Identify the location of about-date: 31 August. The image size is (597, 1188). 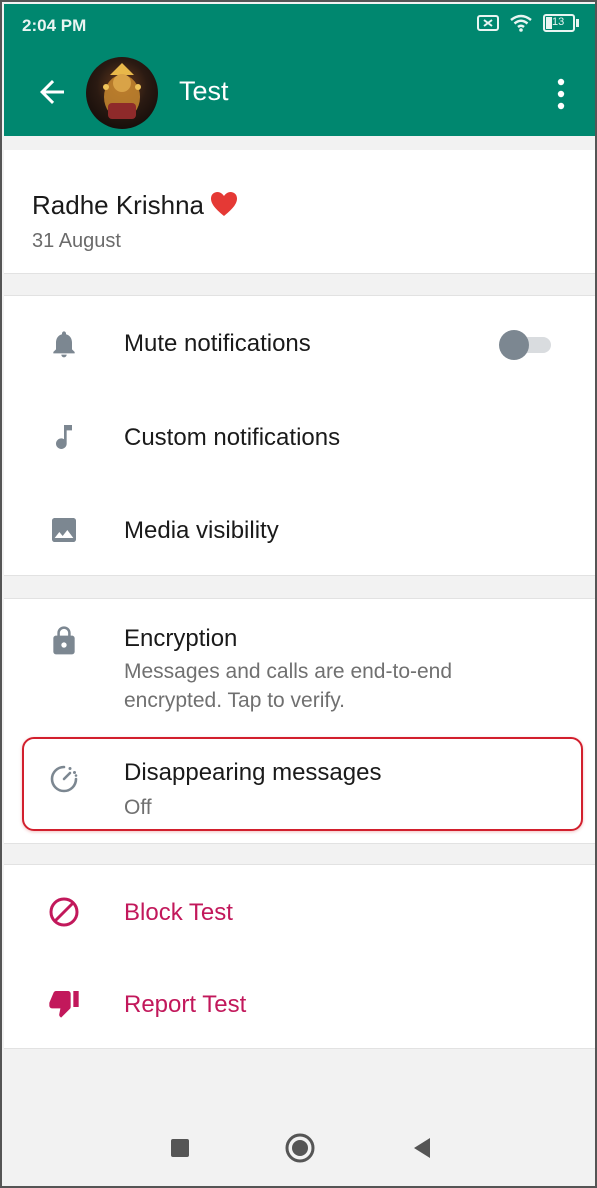
(76, 241).